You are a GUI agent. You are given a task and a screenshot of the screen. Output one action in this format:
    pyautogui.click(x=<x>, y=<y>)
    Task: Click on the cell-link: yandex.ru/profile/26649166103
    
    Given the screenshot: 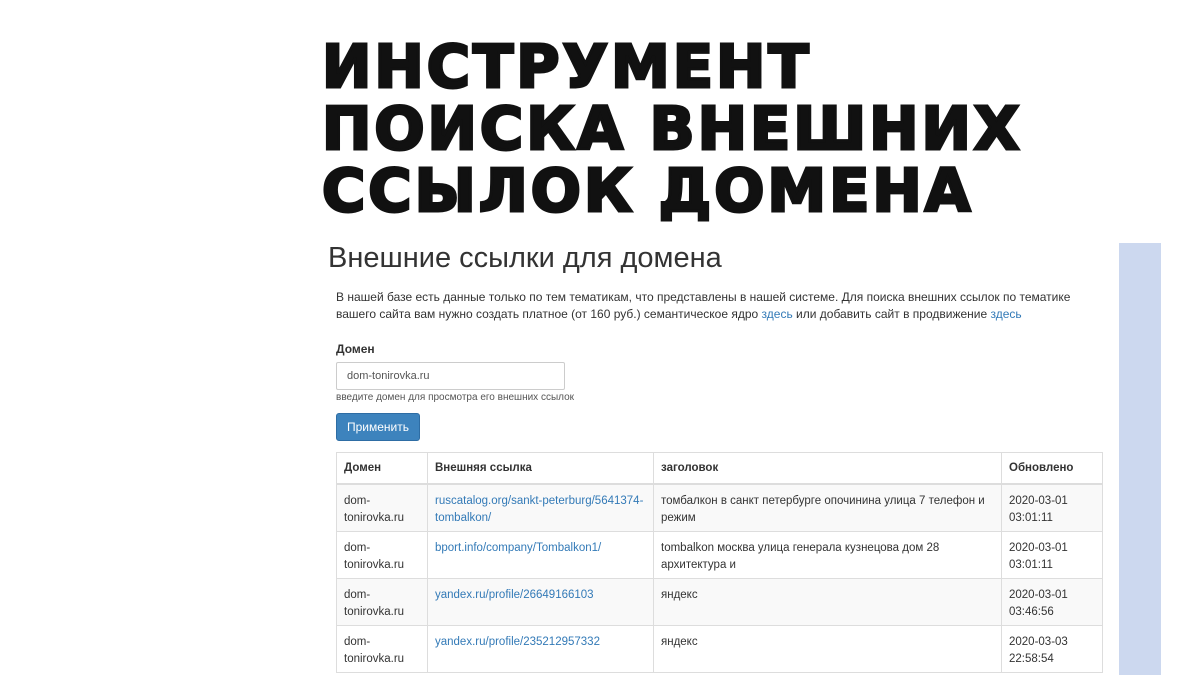 What is the action you would take?
    pyautogui.click(x=540, y=602)
    